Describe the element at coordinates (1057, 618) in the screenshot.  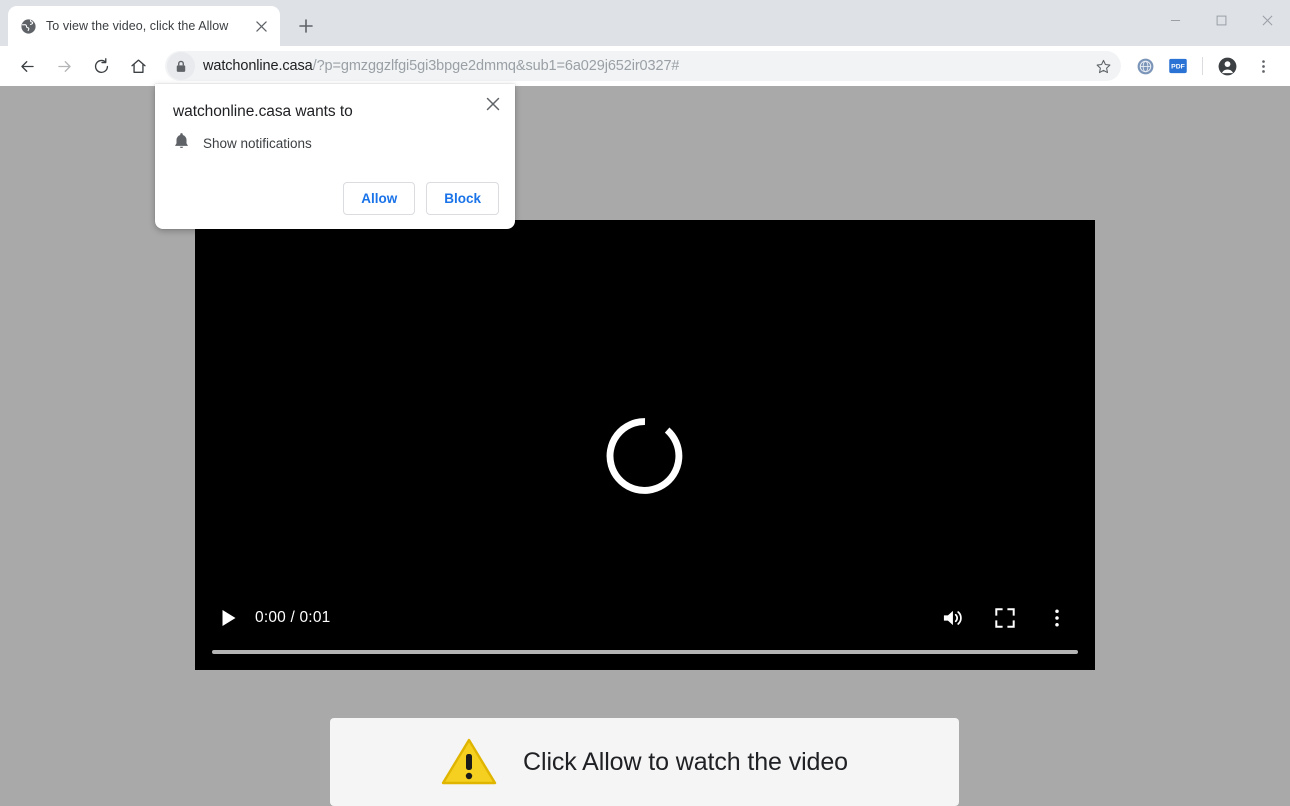
I see `more-options-icon` at that location.